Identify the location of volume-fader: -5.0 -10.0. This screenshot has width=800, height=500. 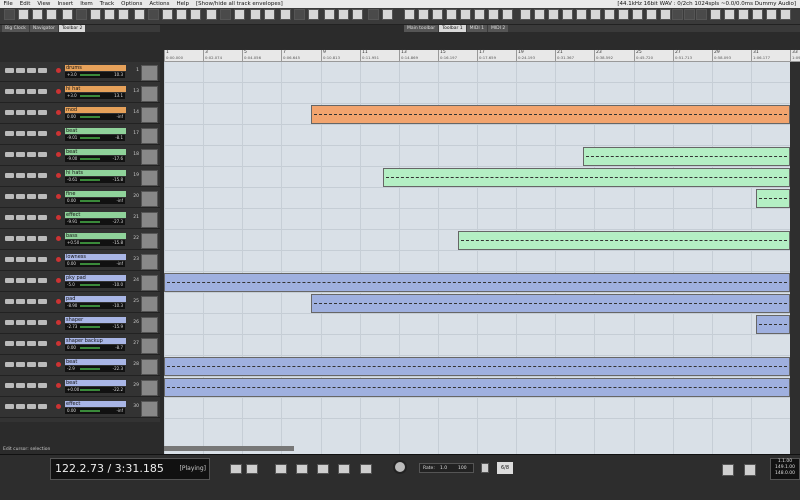
(95, 285).